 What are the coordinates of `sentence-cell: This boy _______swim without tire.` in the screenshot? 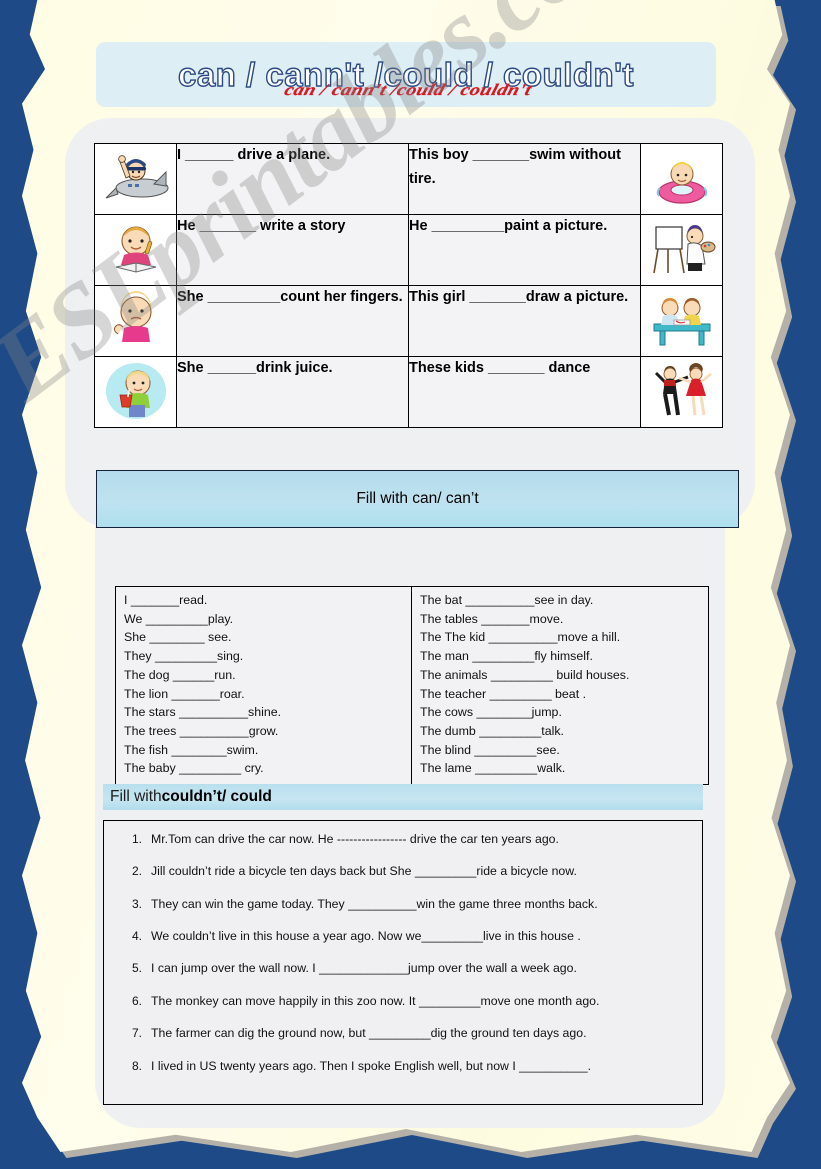 It's located at (524, 179).